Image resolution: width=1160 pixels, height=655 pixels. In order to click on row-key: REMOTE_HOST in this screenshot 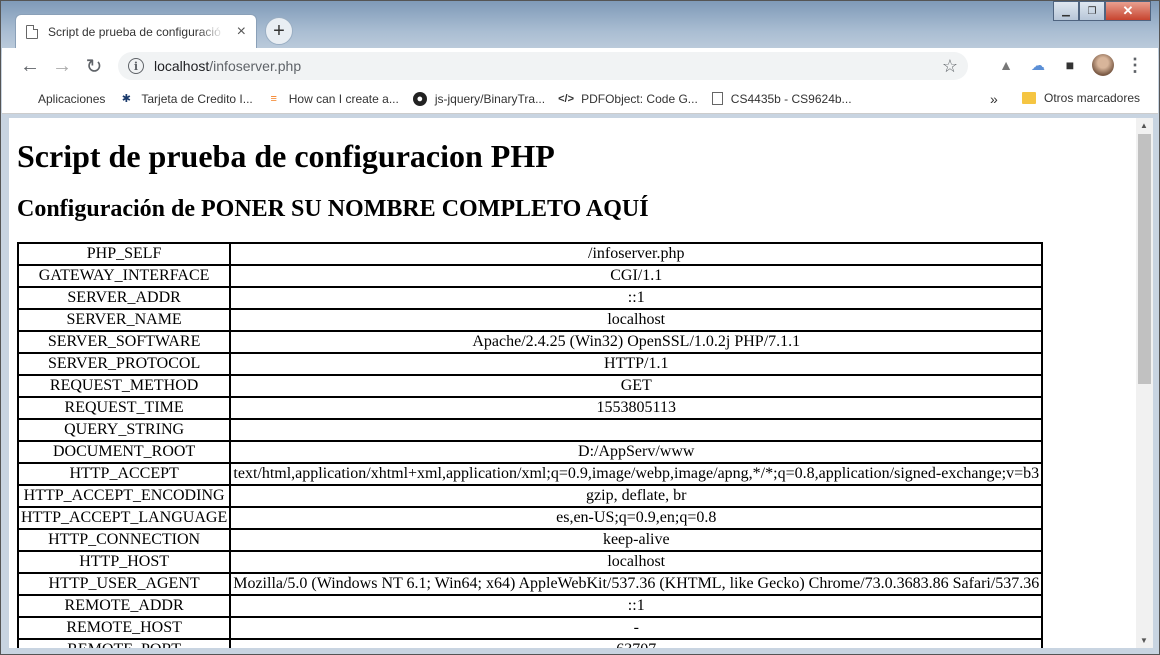, I will do `click(124, 628)`.